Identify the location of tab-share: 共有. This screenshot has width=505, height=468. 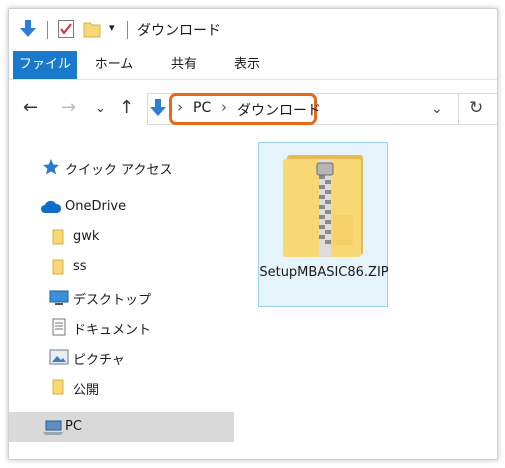
(184, 65).